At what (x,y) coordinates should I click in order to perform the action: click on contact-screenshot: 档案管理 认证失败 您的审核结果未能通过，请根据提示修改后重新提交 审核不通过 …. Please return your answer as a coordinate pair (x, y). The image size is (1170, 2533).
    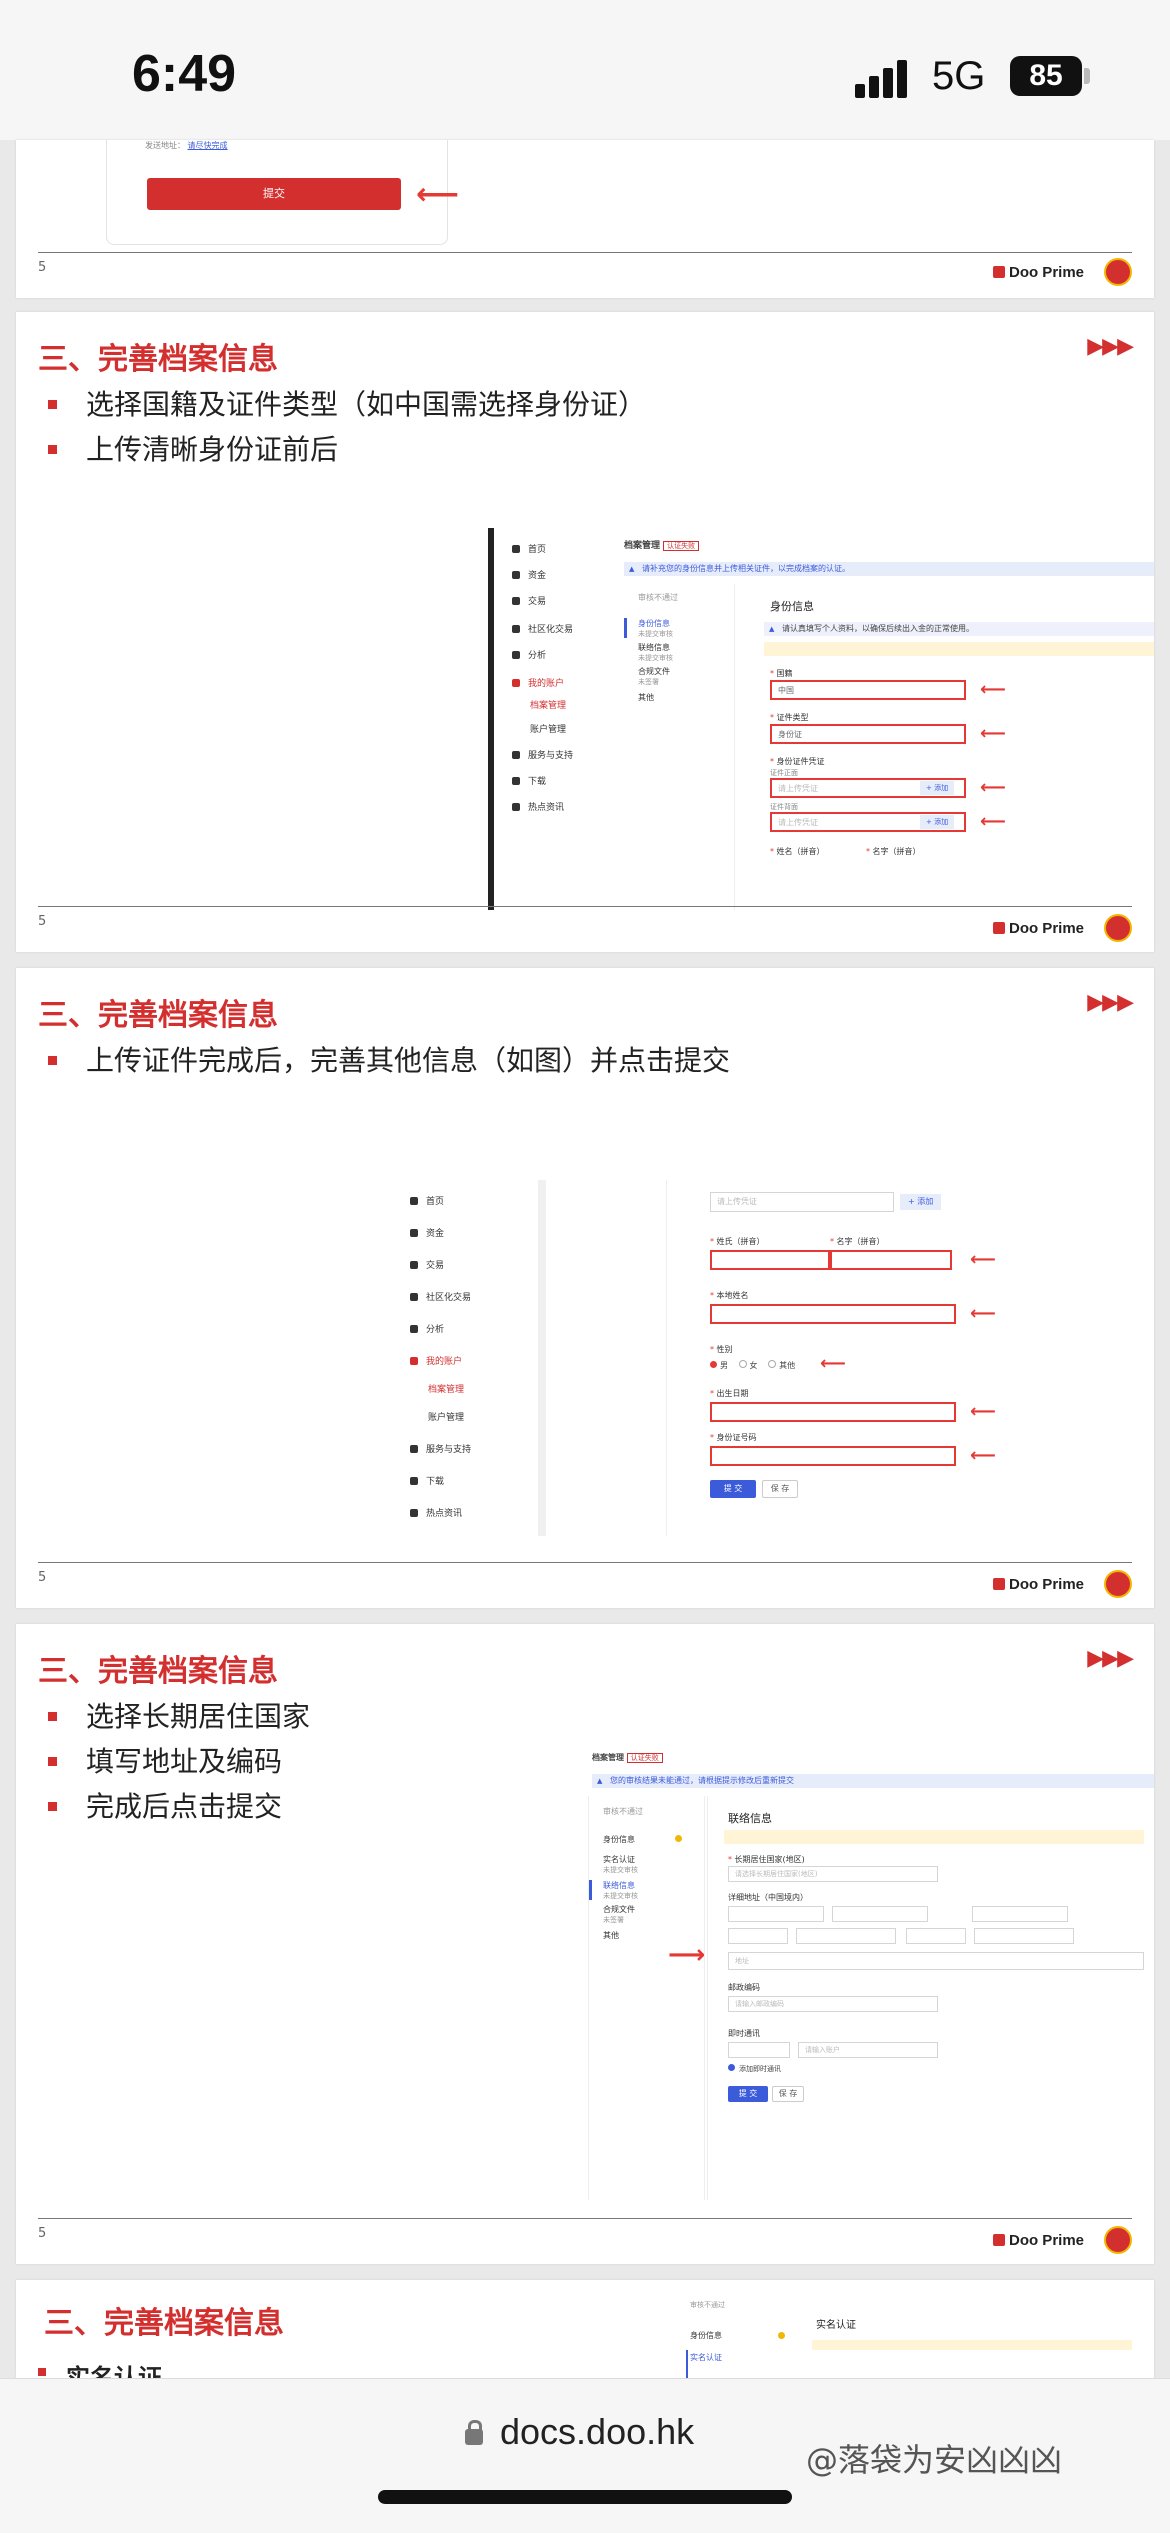
    Looking at the image, I should click on (870, 1973).